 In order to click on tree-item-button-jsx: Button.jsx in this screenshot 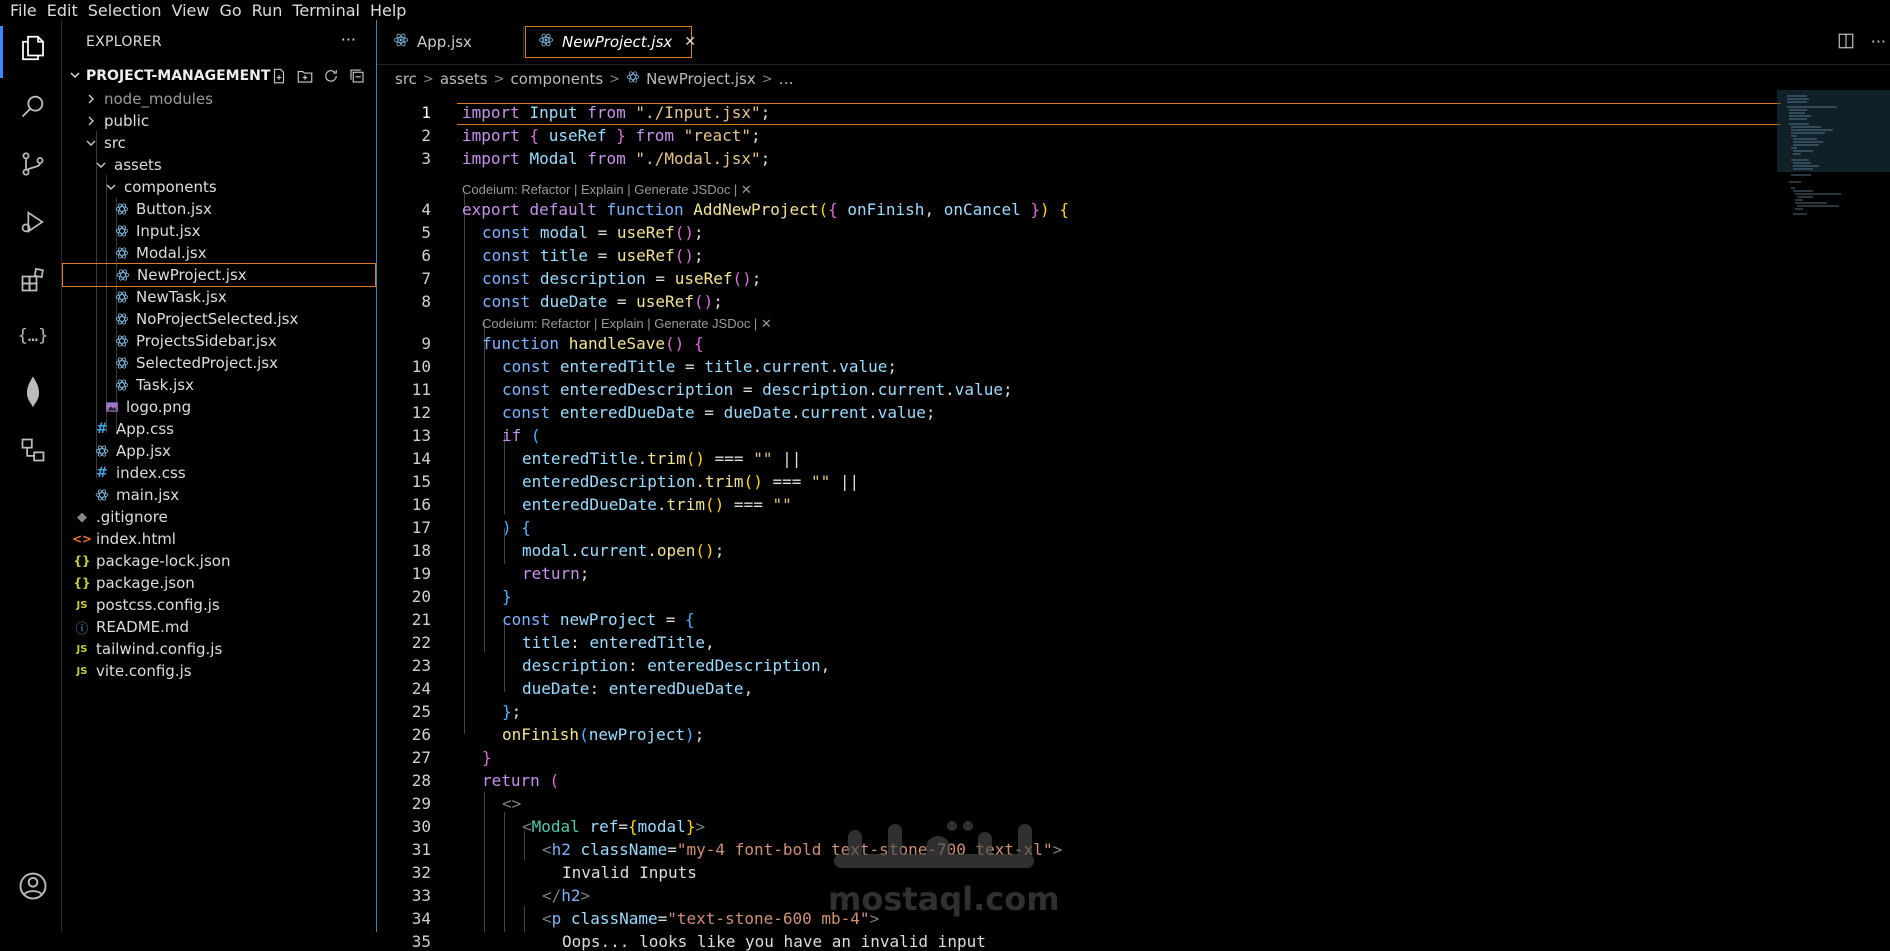, I will do `click(219, 209)`.